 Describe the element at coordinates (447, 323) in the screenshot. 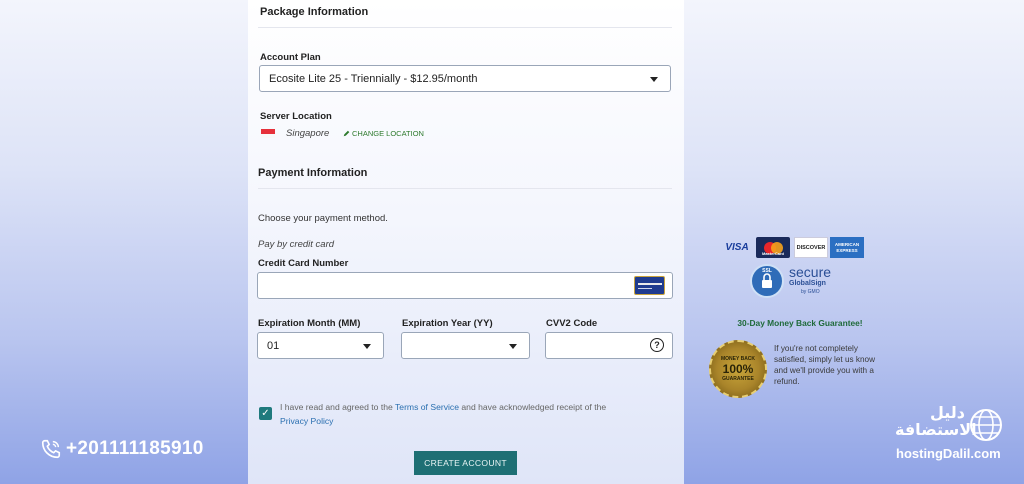

I see `exp-year-label: Expiration Year (YY)` at that location.